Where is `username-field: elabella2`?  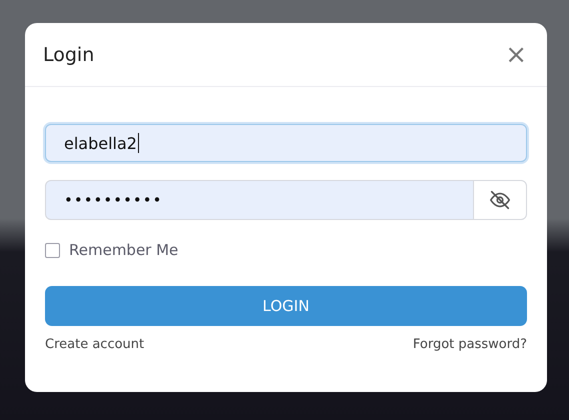 username-field: elabella2 is located at coordinates (286, 143).